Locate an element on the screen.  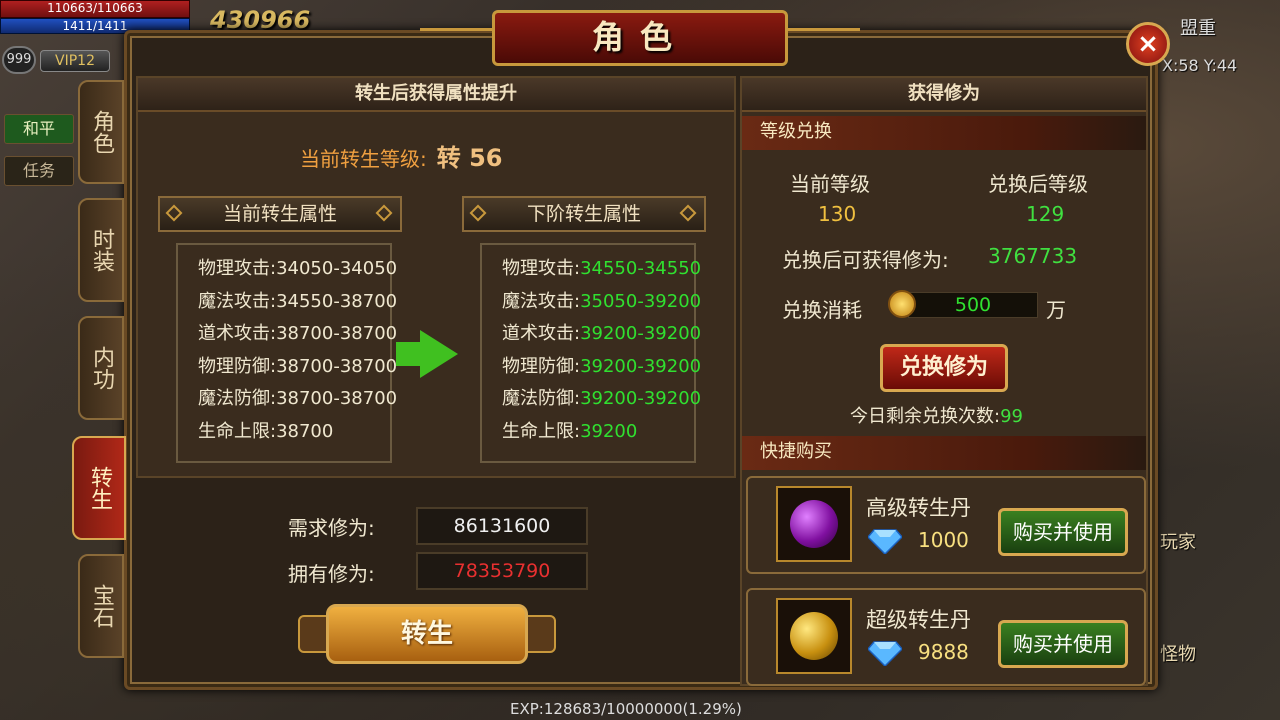
shop-item: 超级转生丹 9888 购买并使用 is located at coordinates (946, 637).